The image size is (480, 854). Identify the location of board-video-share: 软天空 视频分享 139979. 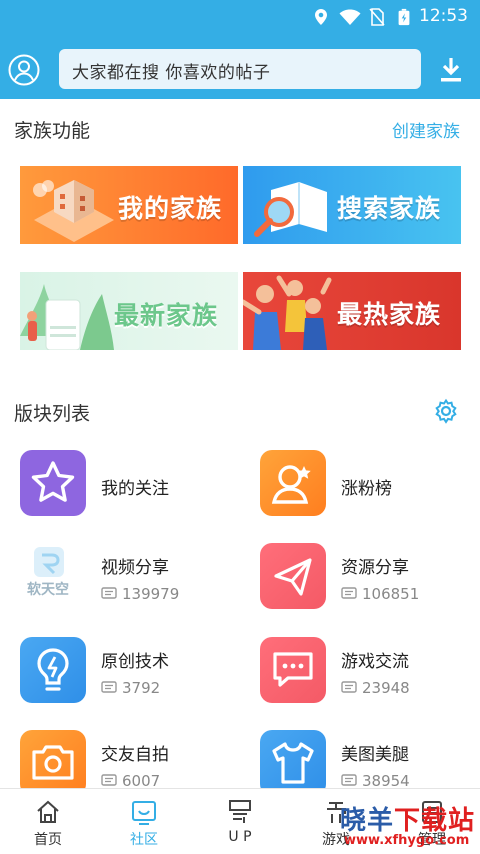
(135, 578).